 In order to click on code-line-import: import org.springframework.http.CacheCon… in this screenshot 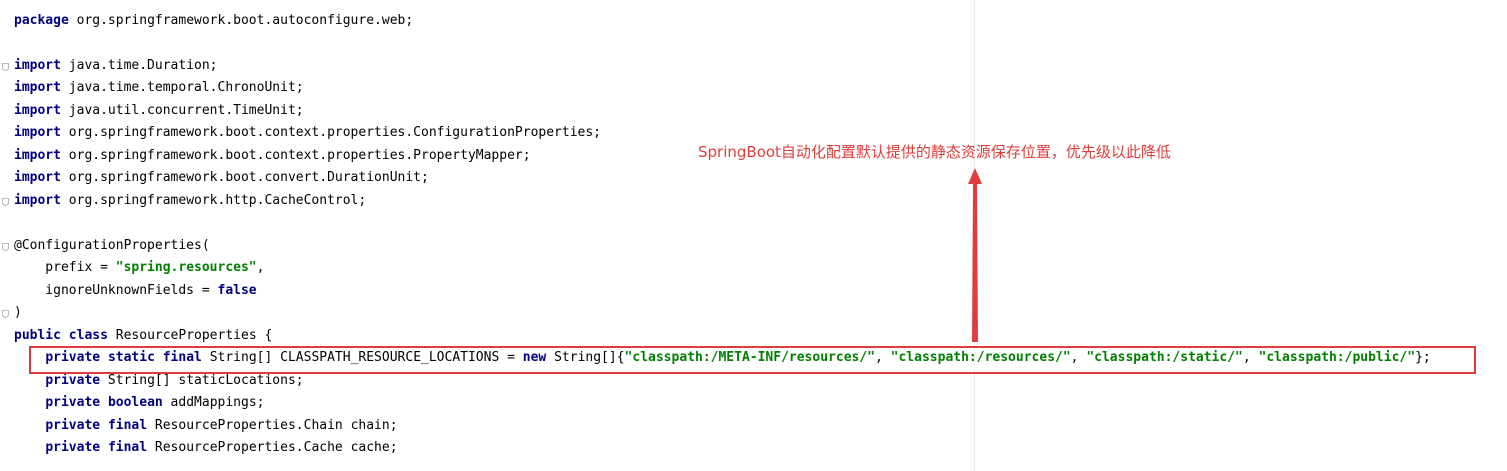, I will do `click(190, 201)`.